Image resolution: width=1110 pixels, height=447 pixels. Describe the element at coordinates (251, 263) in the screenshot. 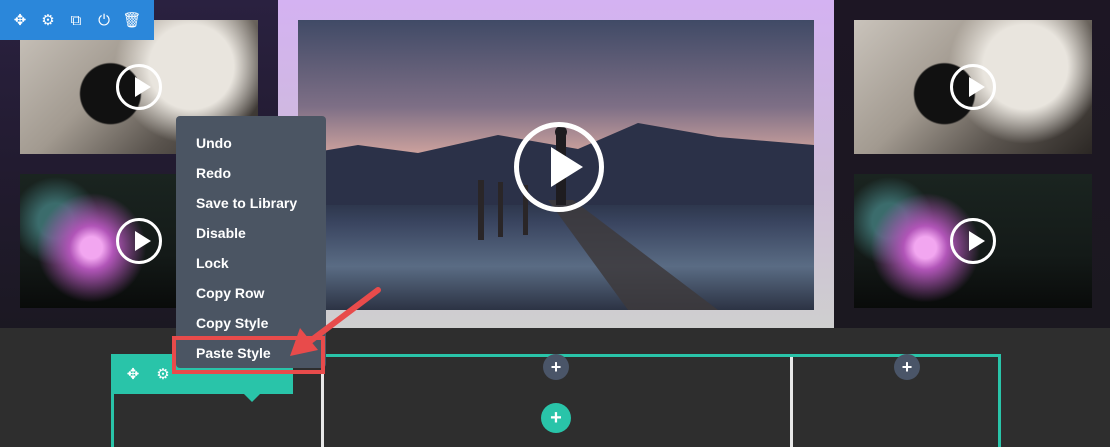

I see `menu-item-lock: Lock` at that location.